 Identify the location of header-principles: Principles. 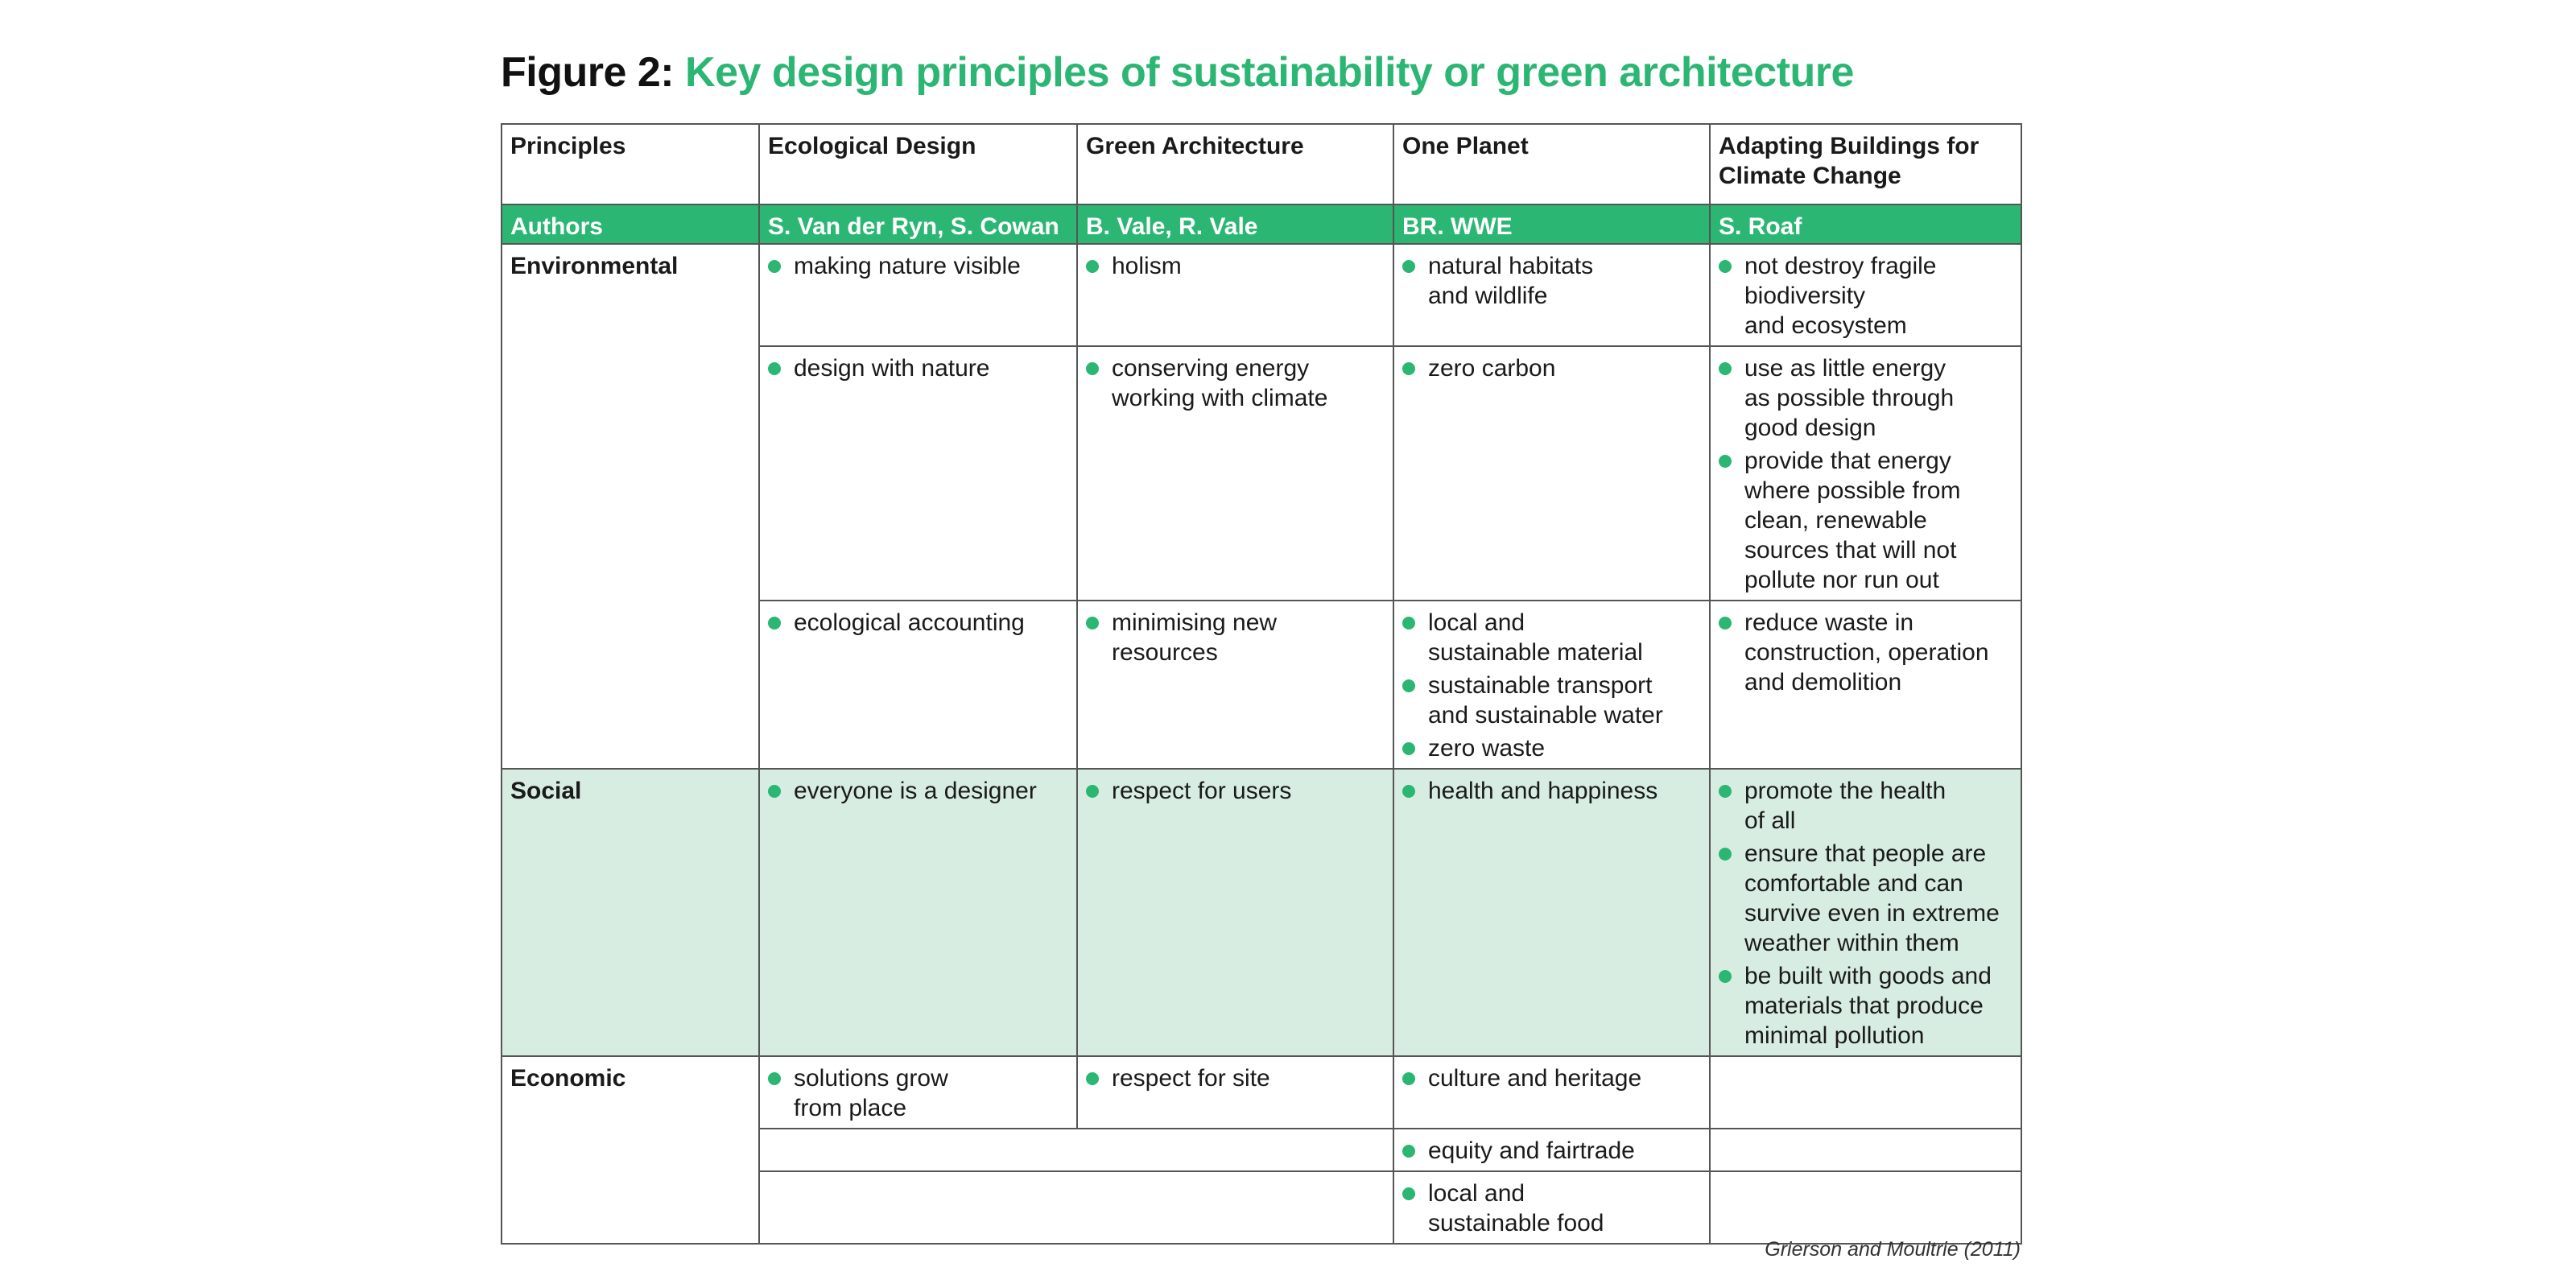
(630, 164).